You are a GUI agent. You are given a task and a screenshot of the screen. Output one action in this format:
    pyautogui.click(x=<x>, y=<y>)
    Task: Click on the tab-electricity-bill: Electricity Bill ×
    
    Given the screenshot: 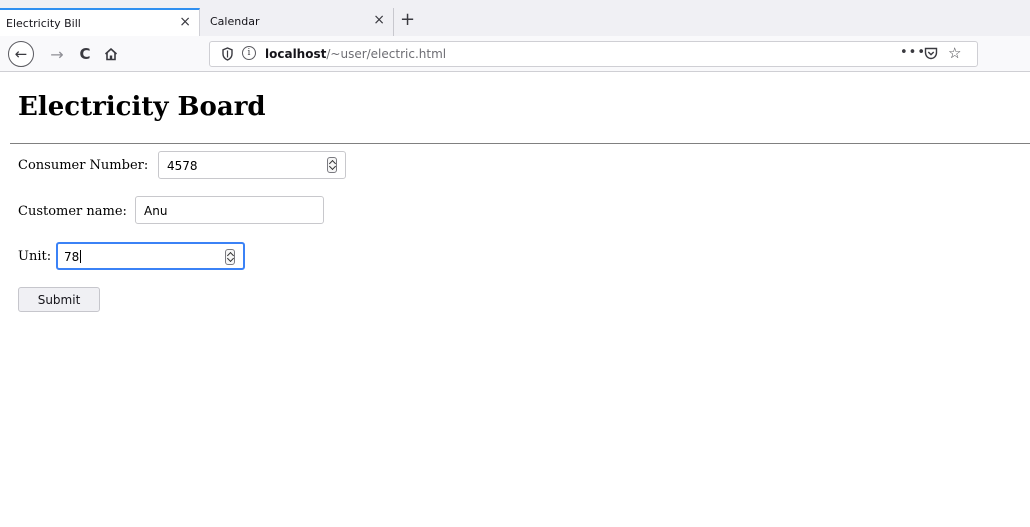 What is the action you would take?
    pyautogui.click(x=100, y=22)
    